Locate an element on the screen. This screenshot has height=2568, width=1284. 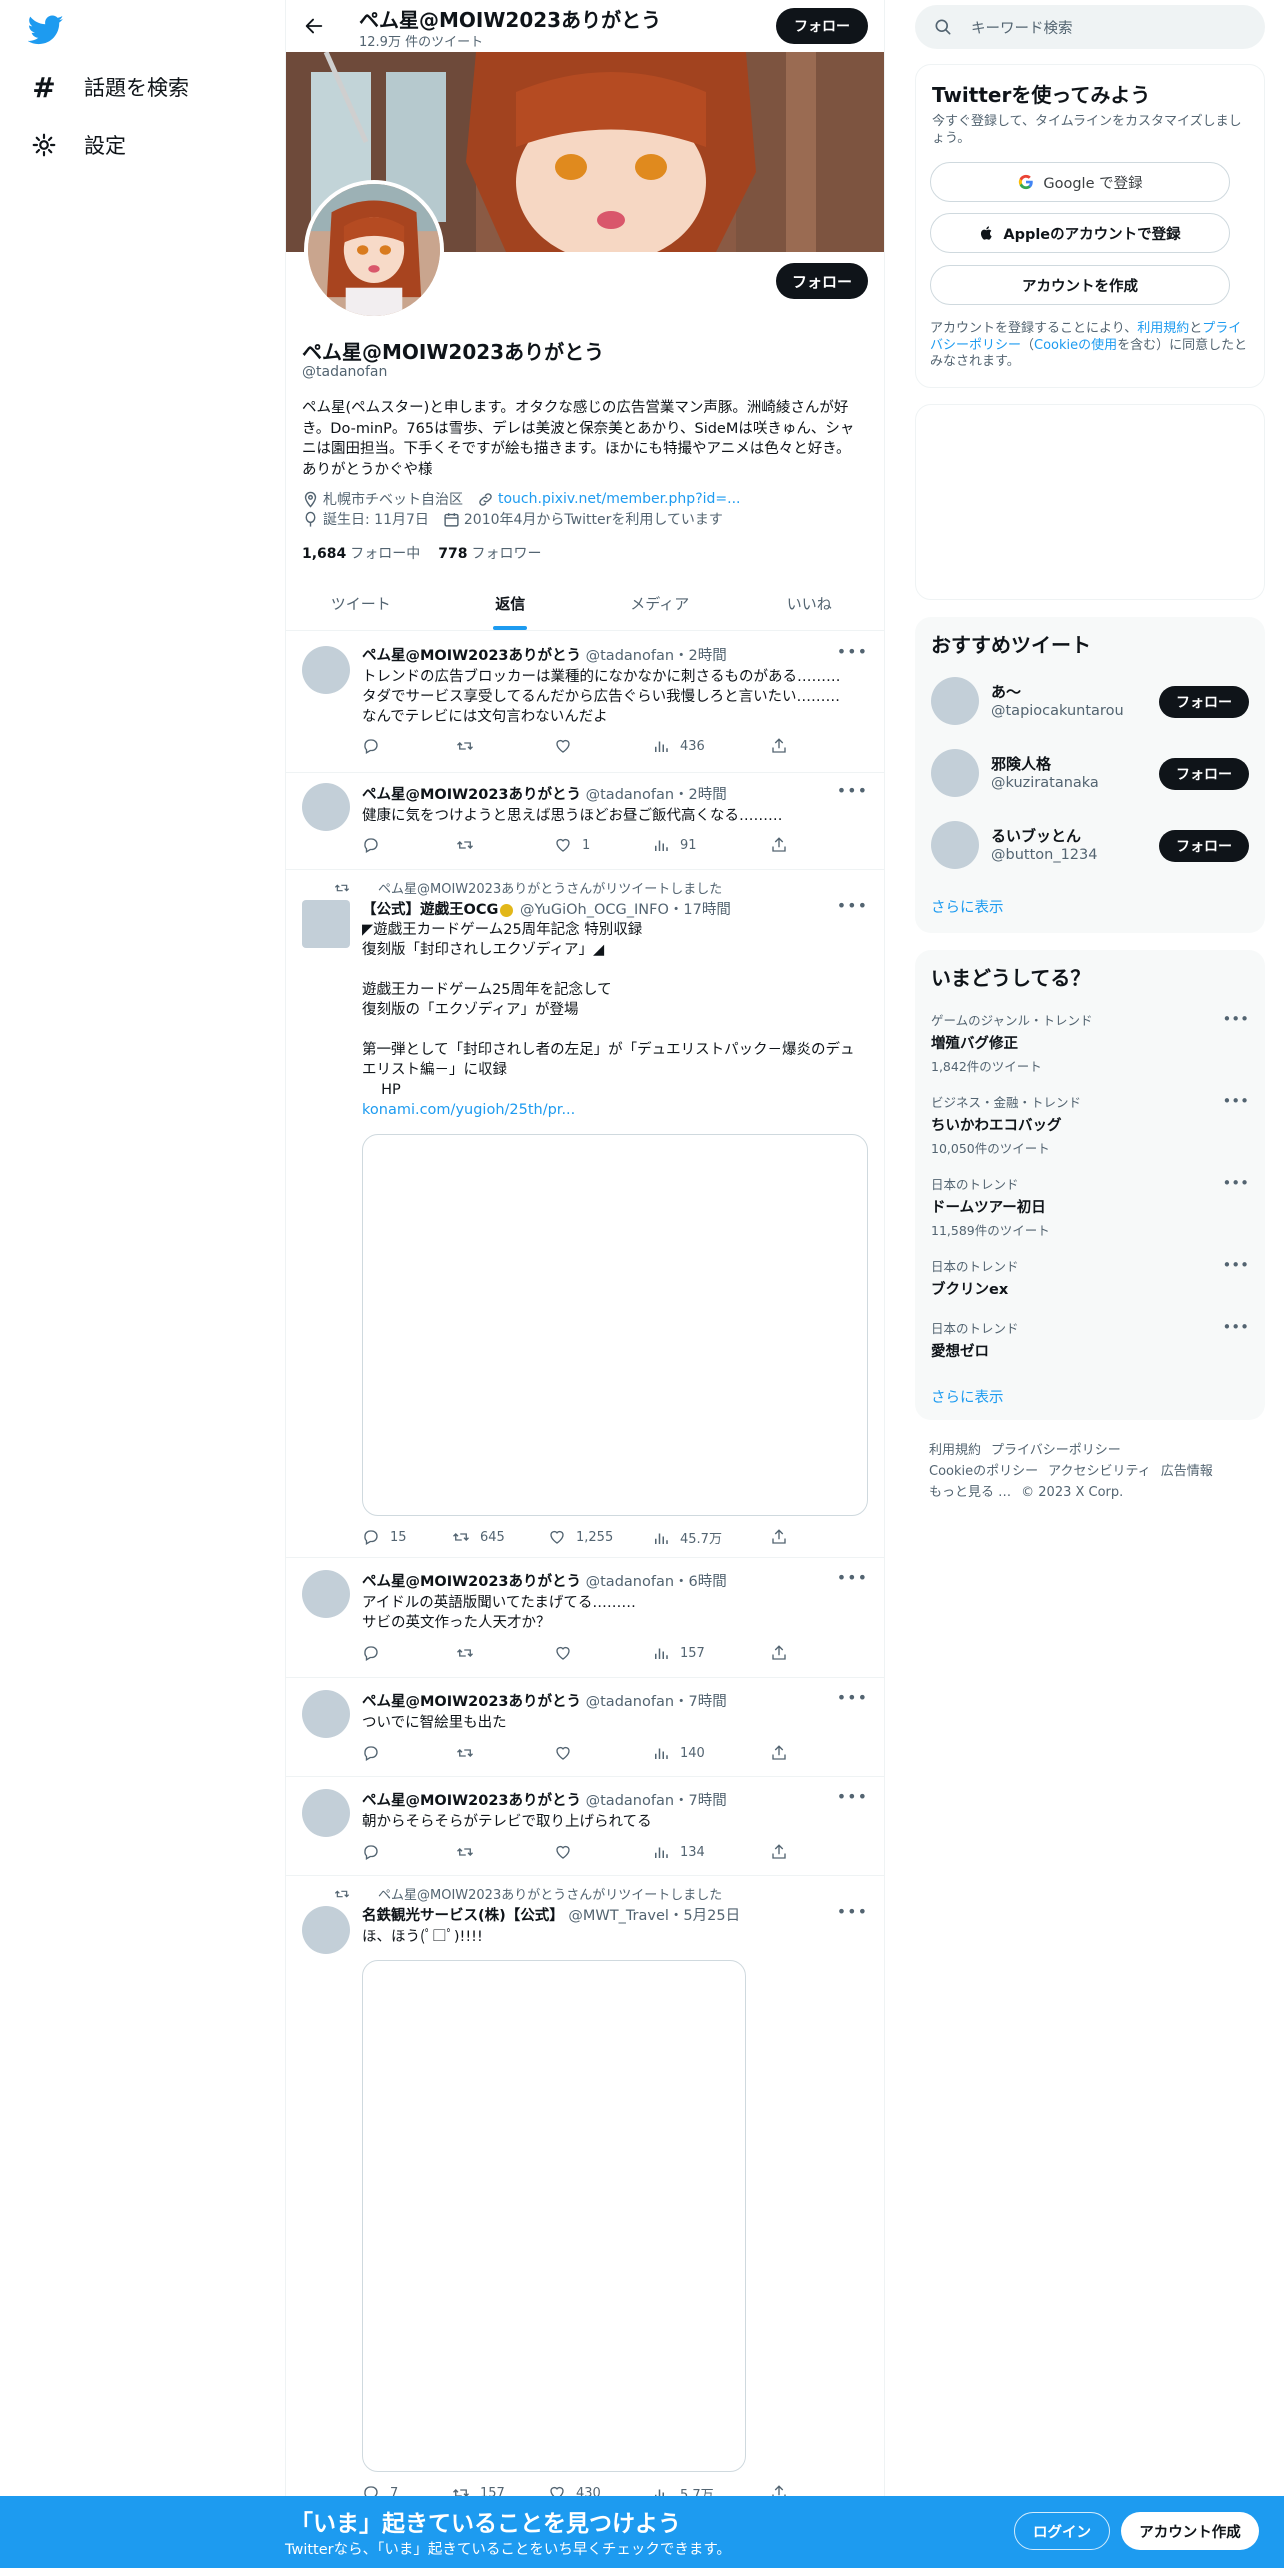
trend-item: ビジネス・金融・トレンド ちいかわエコバッグ 10,050件のツイート ••• is located at coordinates (1090, 1124).